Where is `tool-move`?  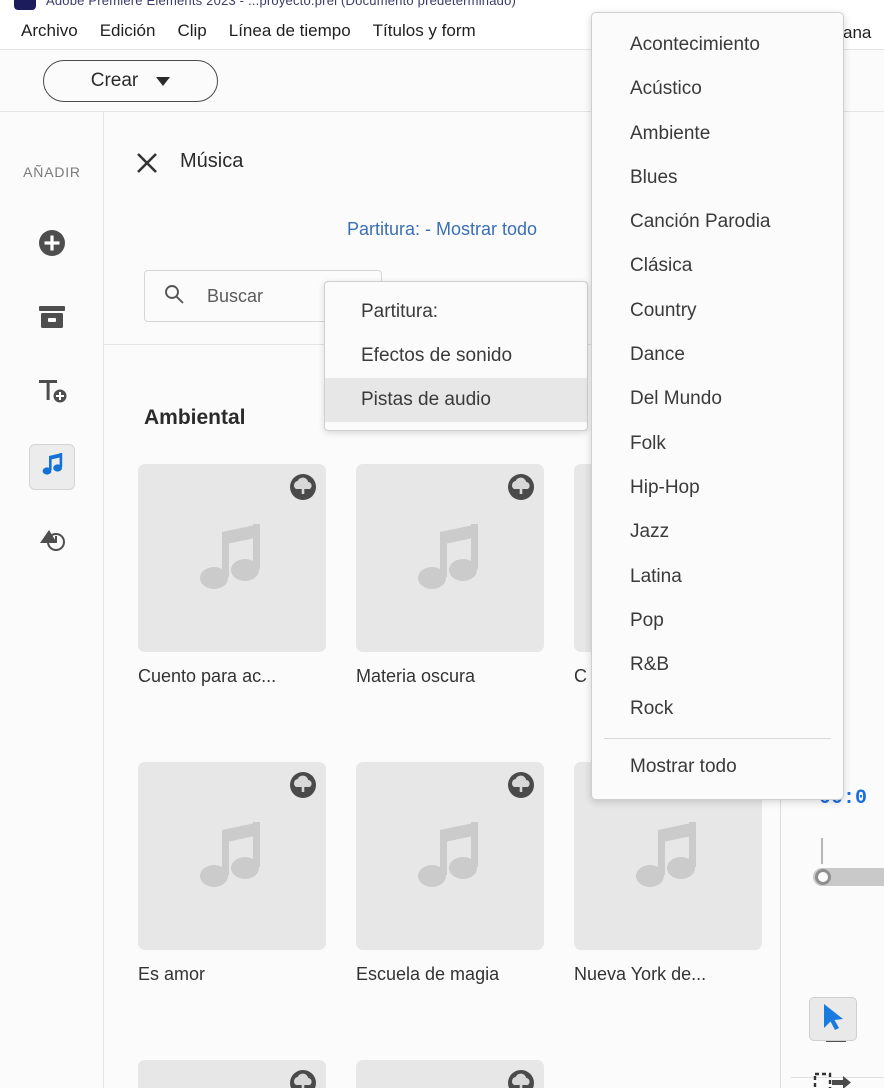 tool-move is located at coordinates (833, 1075).